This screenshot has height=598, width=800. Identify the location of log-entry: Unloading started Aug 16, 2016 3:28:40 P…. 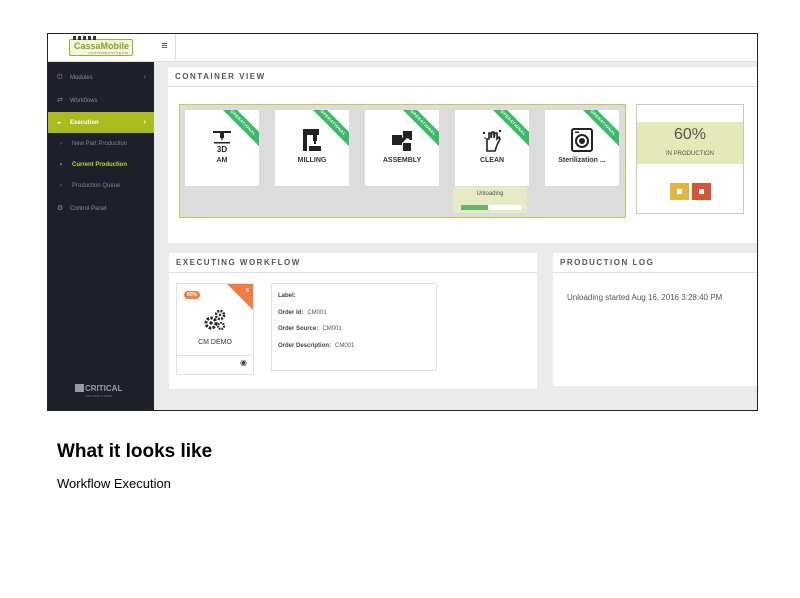
(645, 297).